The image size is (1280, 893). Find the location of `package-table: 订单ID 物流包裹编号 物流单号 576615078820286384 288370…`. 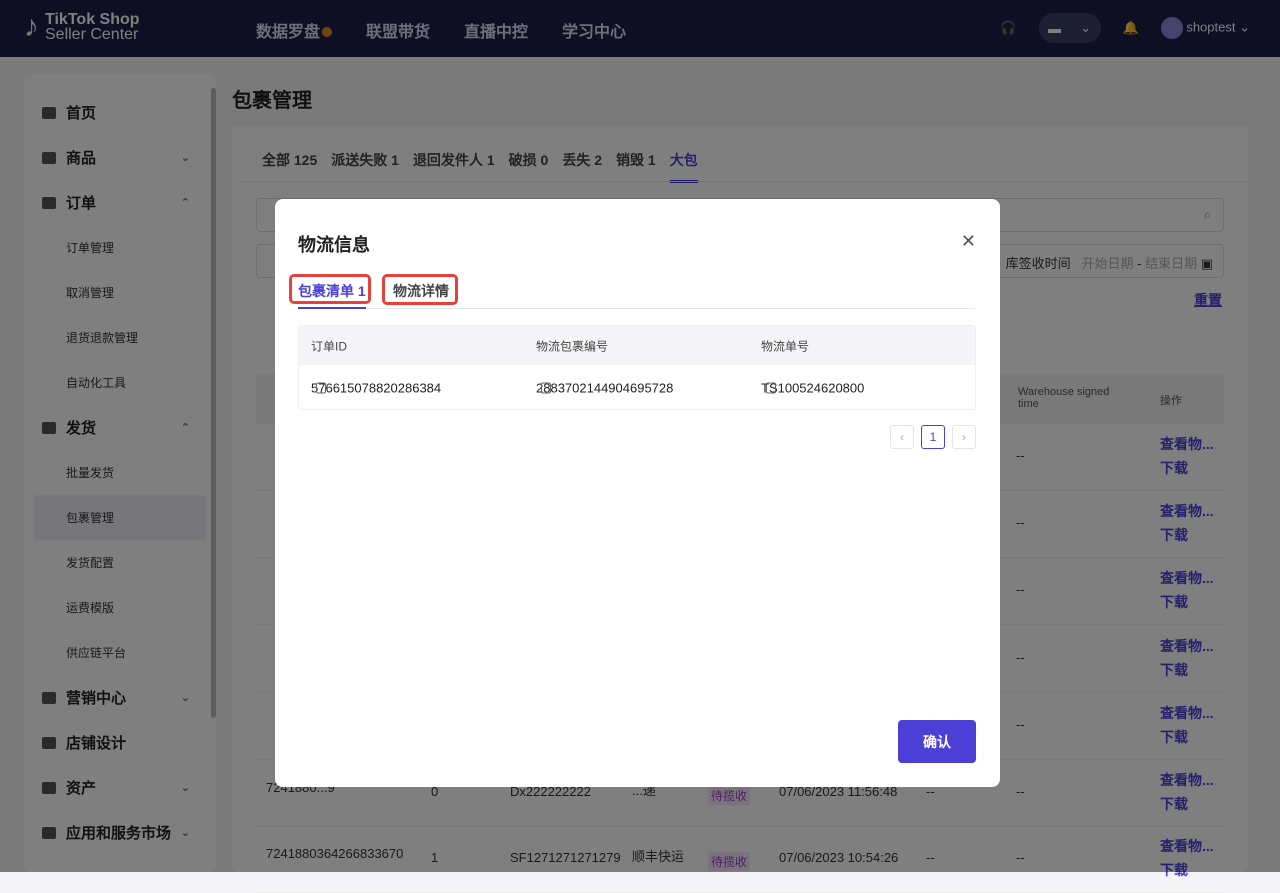

package-table: 订单ID 物流包裹编号 物流单号 576615078820286384 288370… is located at coordinates (637, 367).